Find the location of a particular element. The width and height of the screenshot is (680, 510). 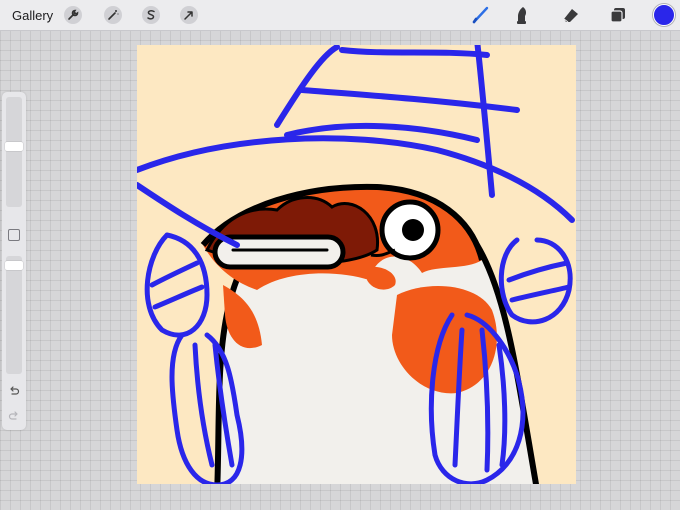

smudge-icon is located at coordinates (522, 15).